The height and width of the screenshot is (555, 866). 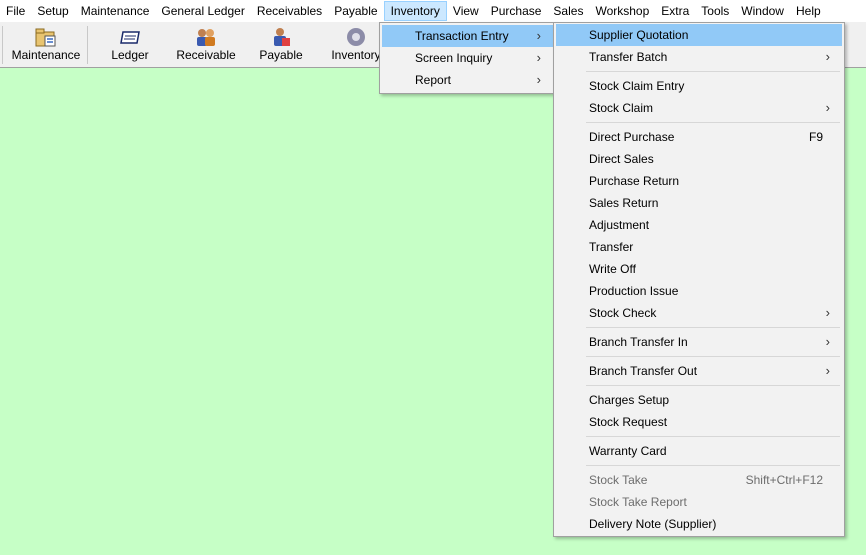 What do you see at coordinates (202, 11) in the screenshot?
I see `menu-general-ledger: General Ledger` at bounding box center [202, 11].